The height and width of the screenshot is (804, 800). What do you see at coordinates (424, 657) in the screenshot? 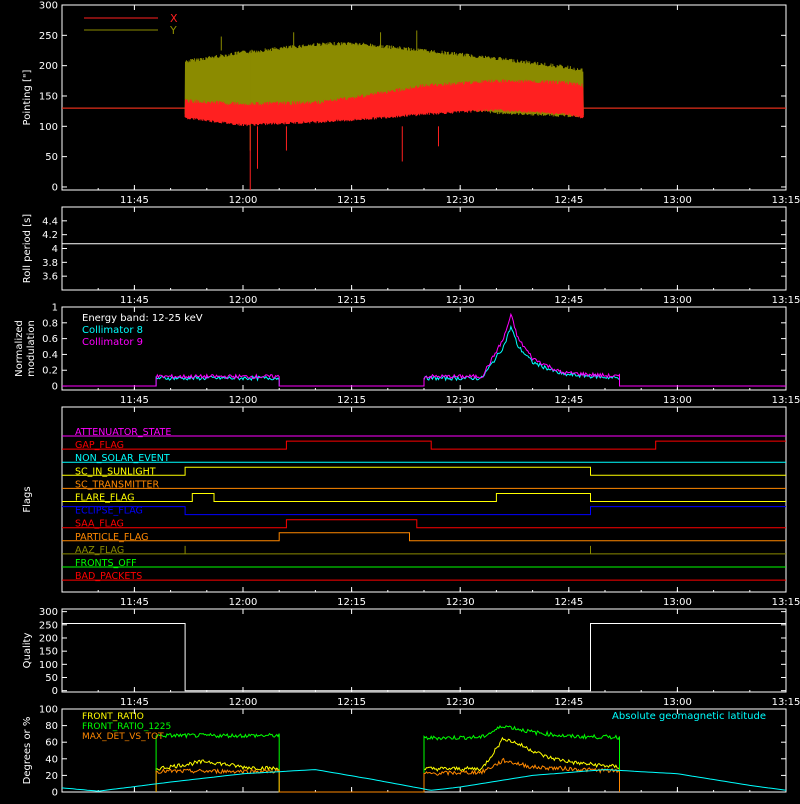
I see `quality-line` at bounding box center [424, 657].